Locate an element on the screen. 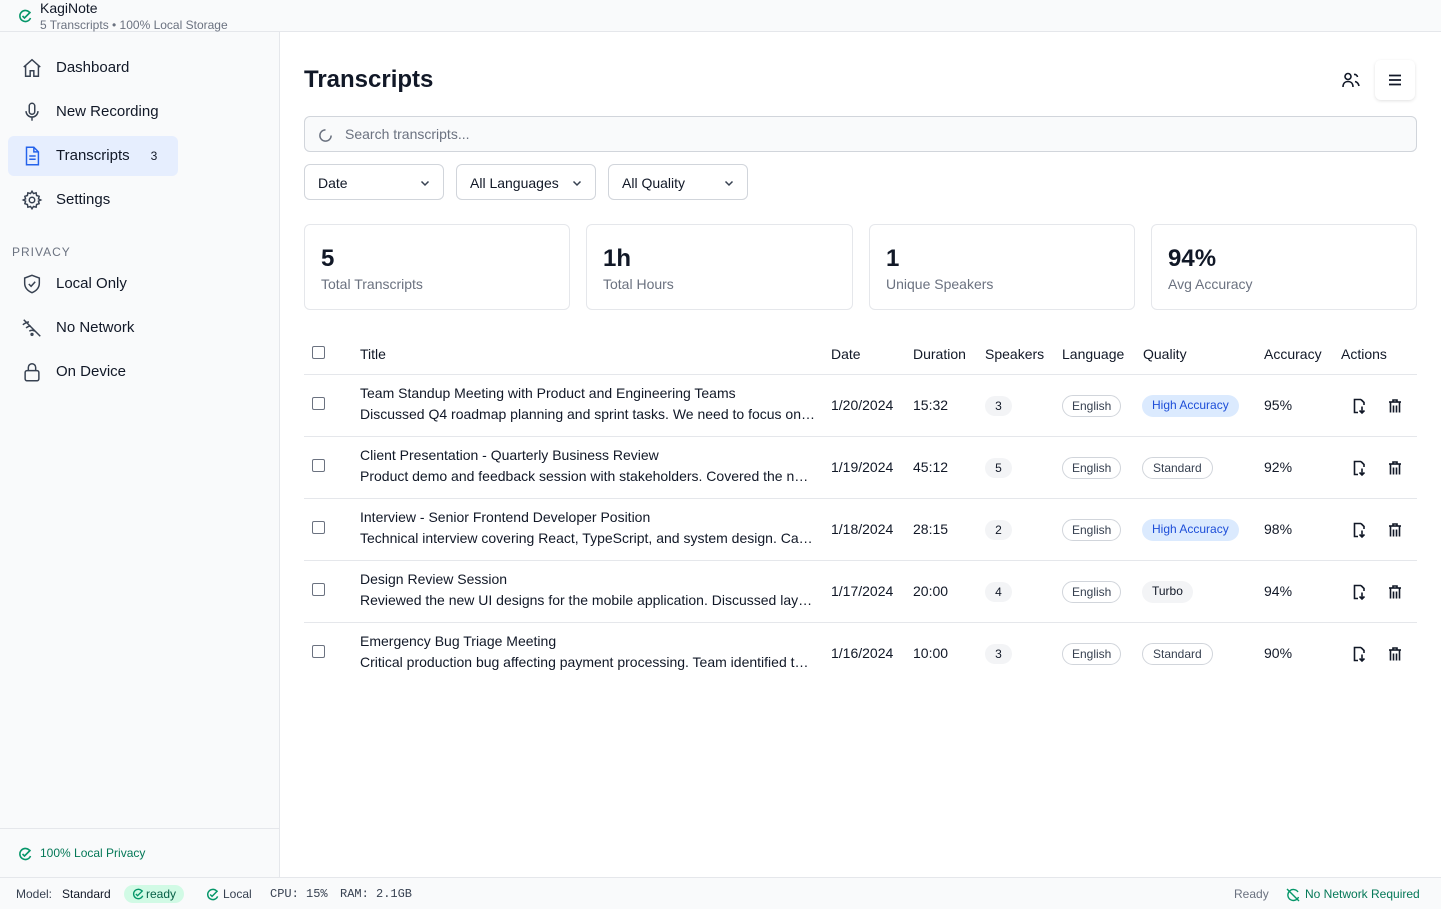  quality-badge: Turbo is located at coordinates (1167, 592).